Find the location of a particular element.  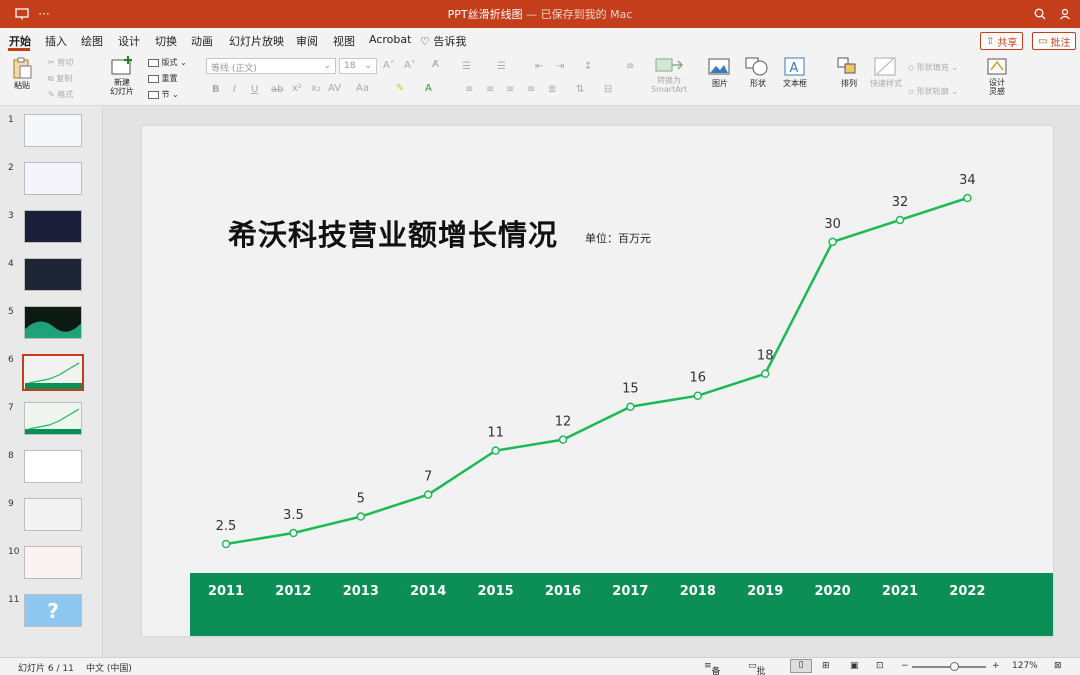

tab-view: 视图 is located at coordinates (344, 41).